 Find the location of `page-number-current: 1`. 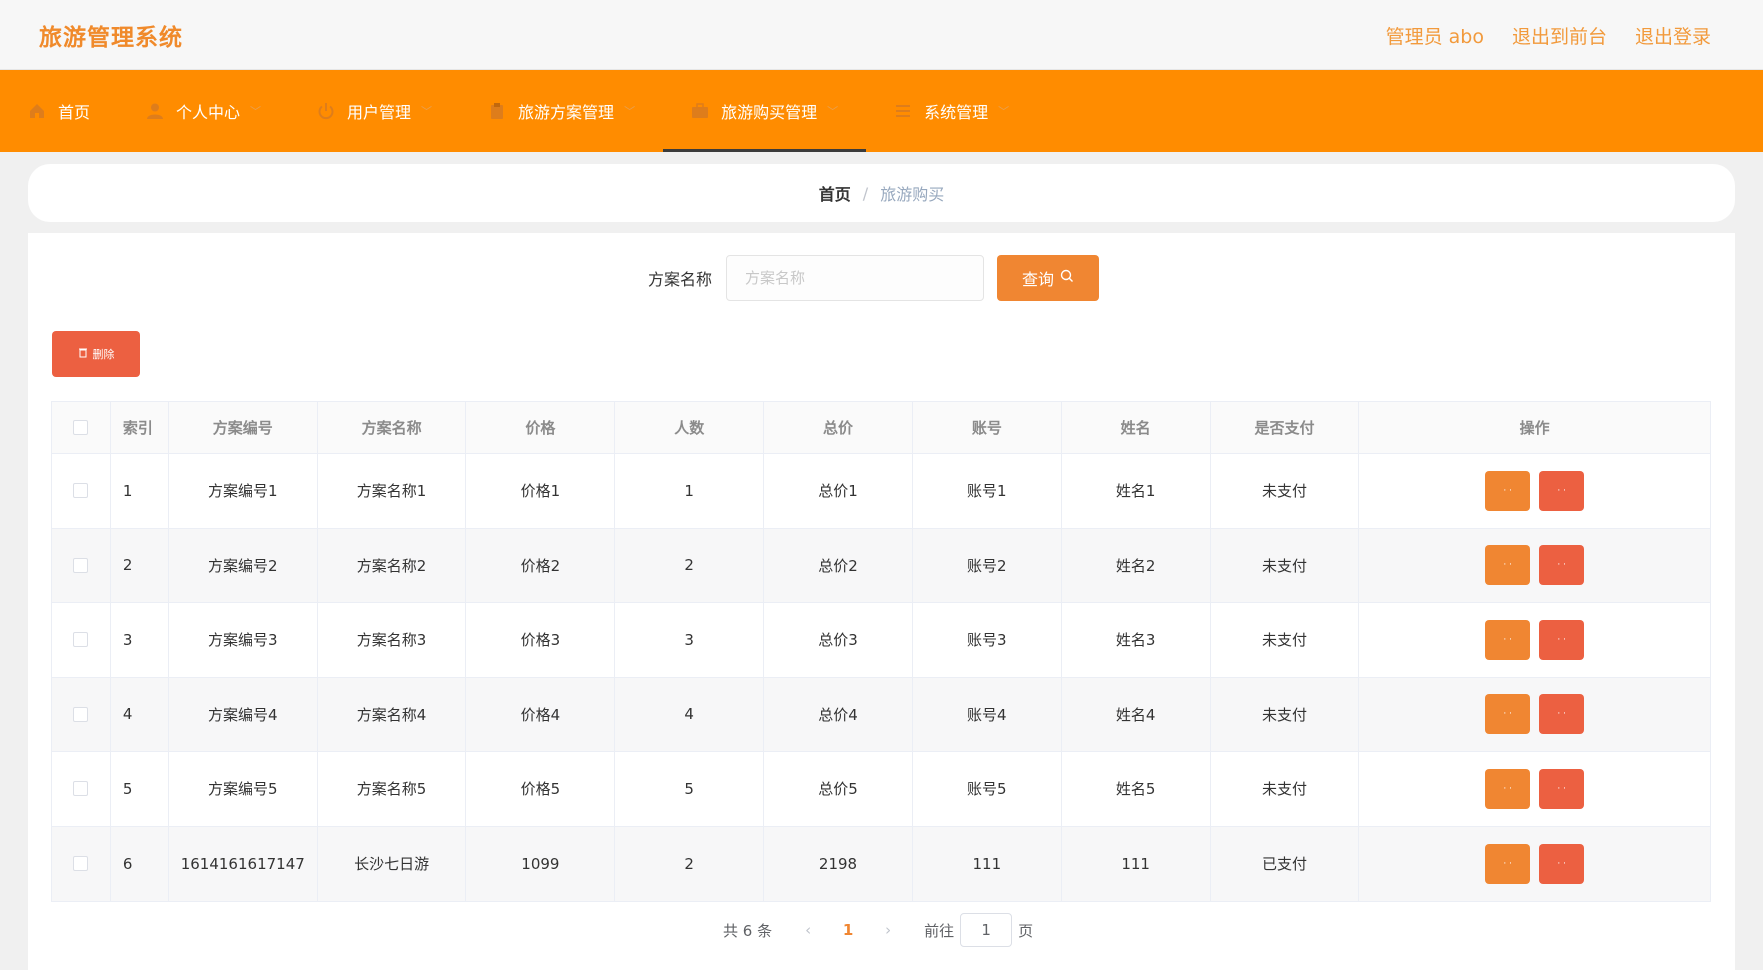

page-number-current: 1 is located at coordinates (848, 930).